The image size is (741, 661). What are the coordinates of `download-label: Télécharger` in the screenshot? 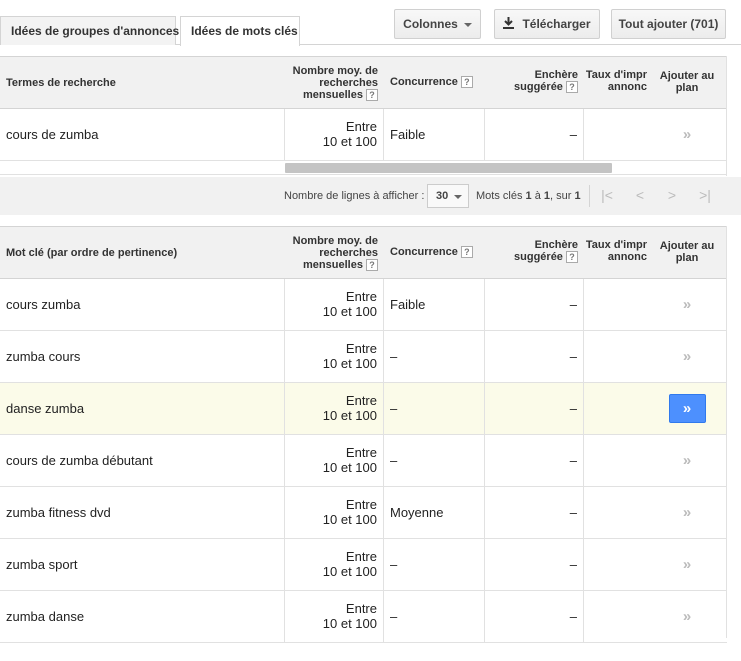 It's located at (556, 24).